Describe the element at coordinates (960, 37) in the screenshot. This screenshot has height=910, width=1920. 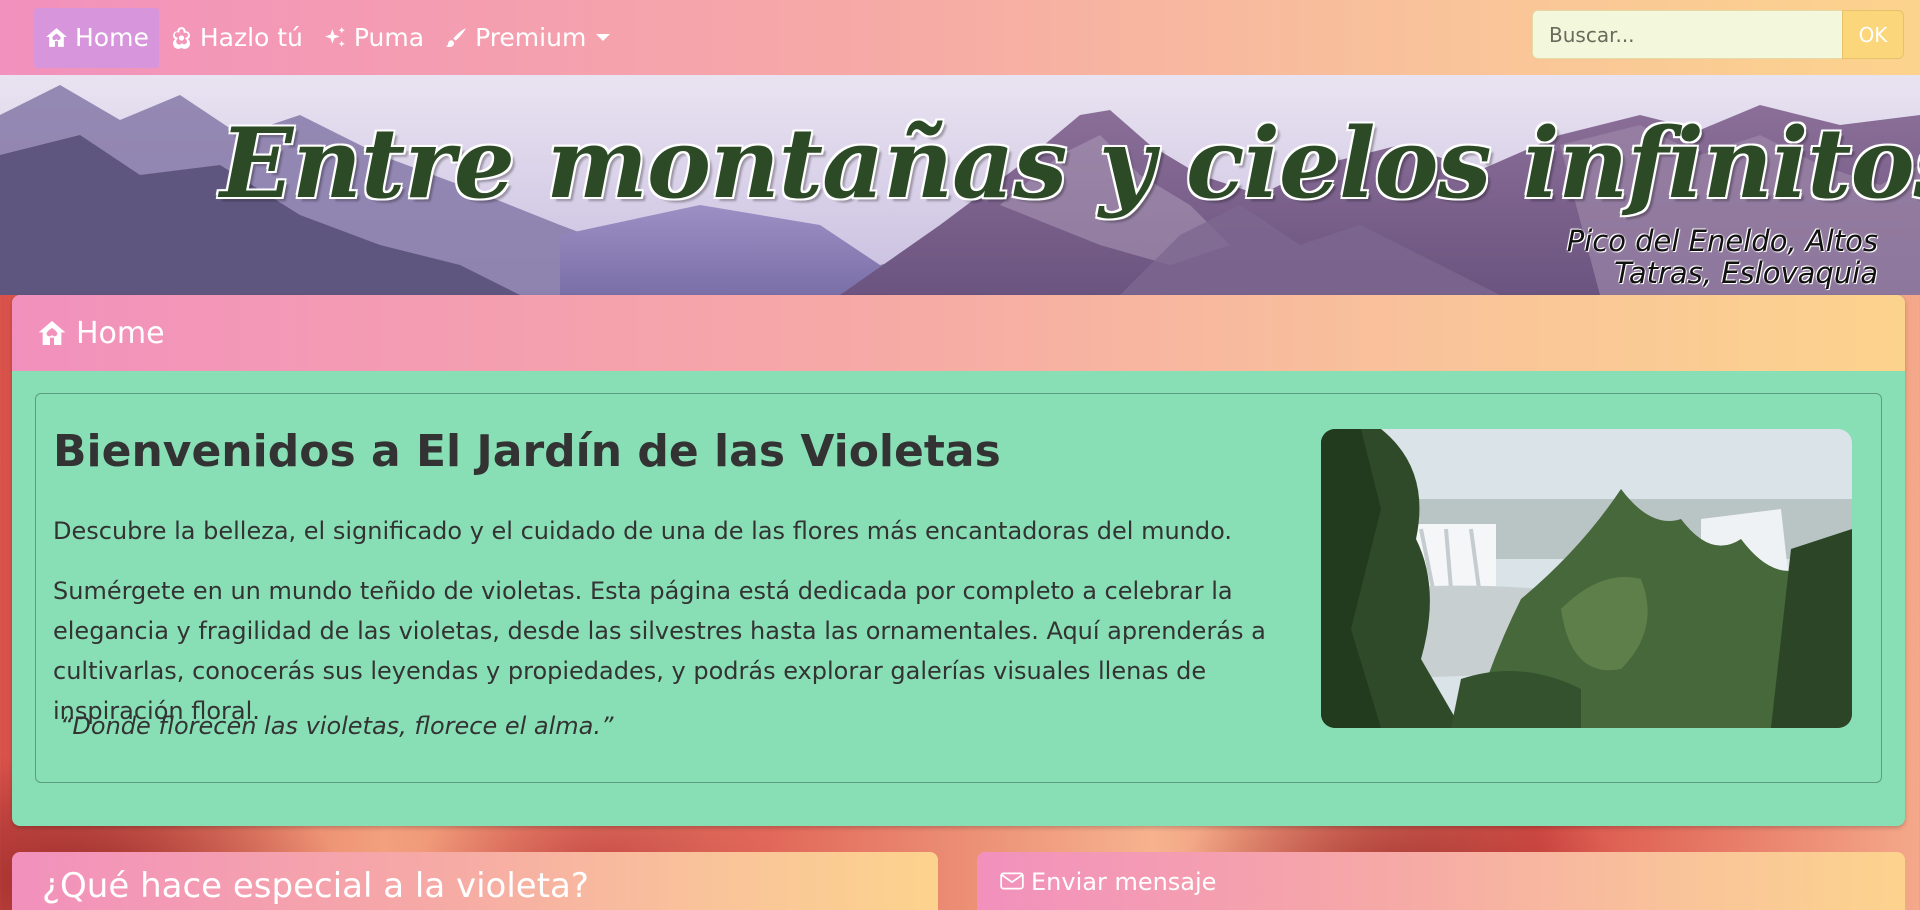
I see `top-navbar: Home Hazlo tú Puma Premium OK` at that location.